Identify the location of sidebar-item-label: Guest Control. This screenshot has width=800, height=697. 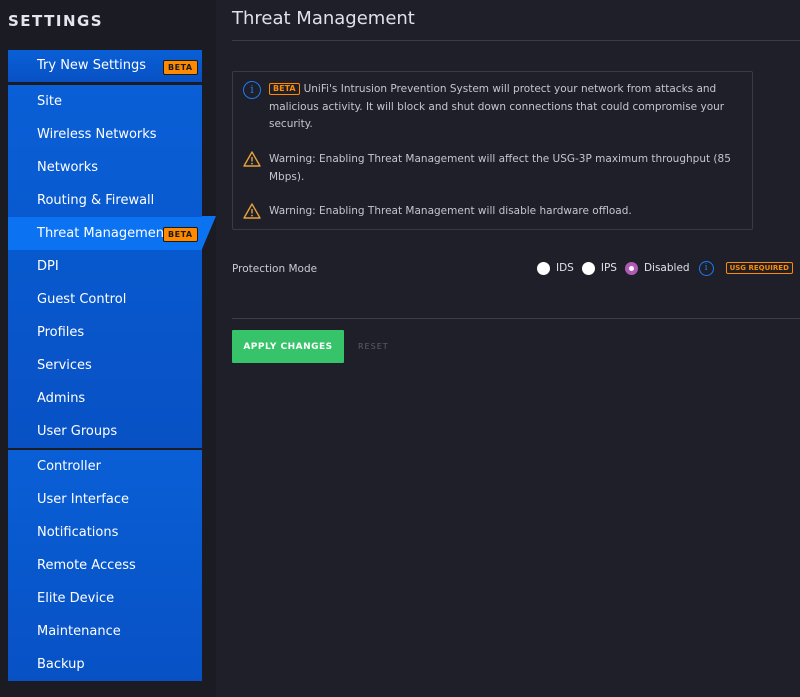
(82, 299).